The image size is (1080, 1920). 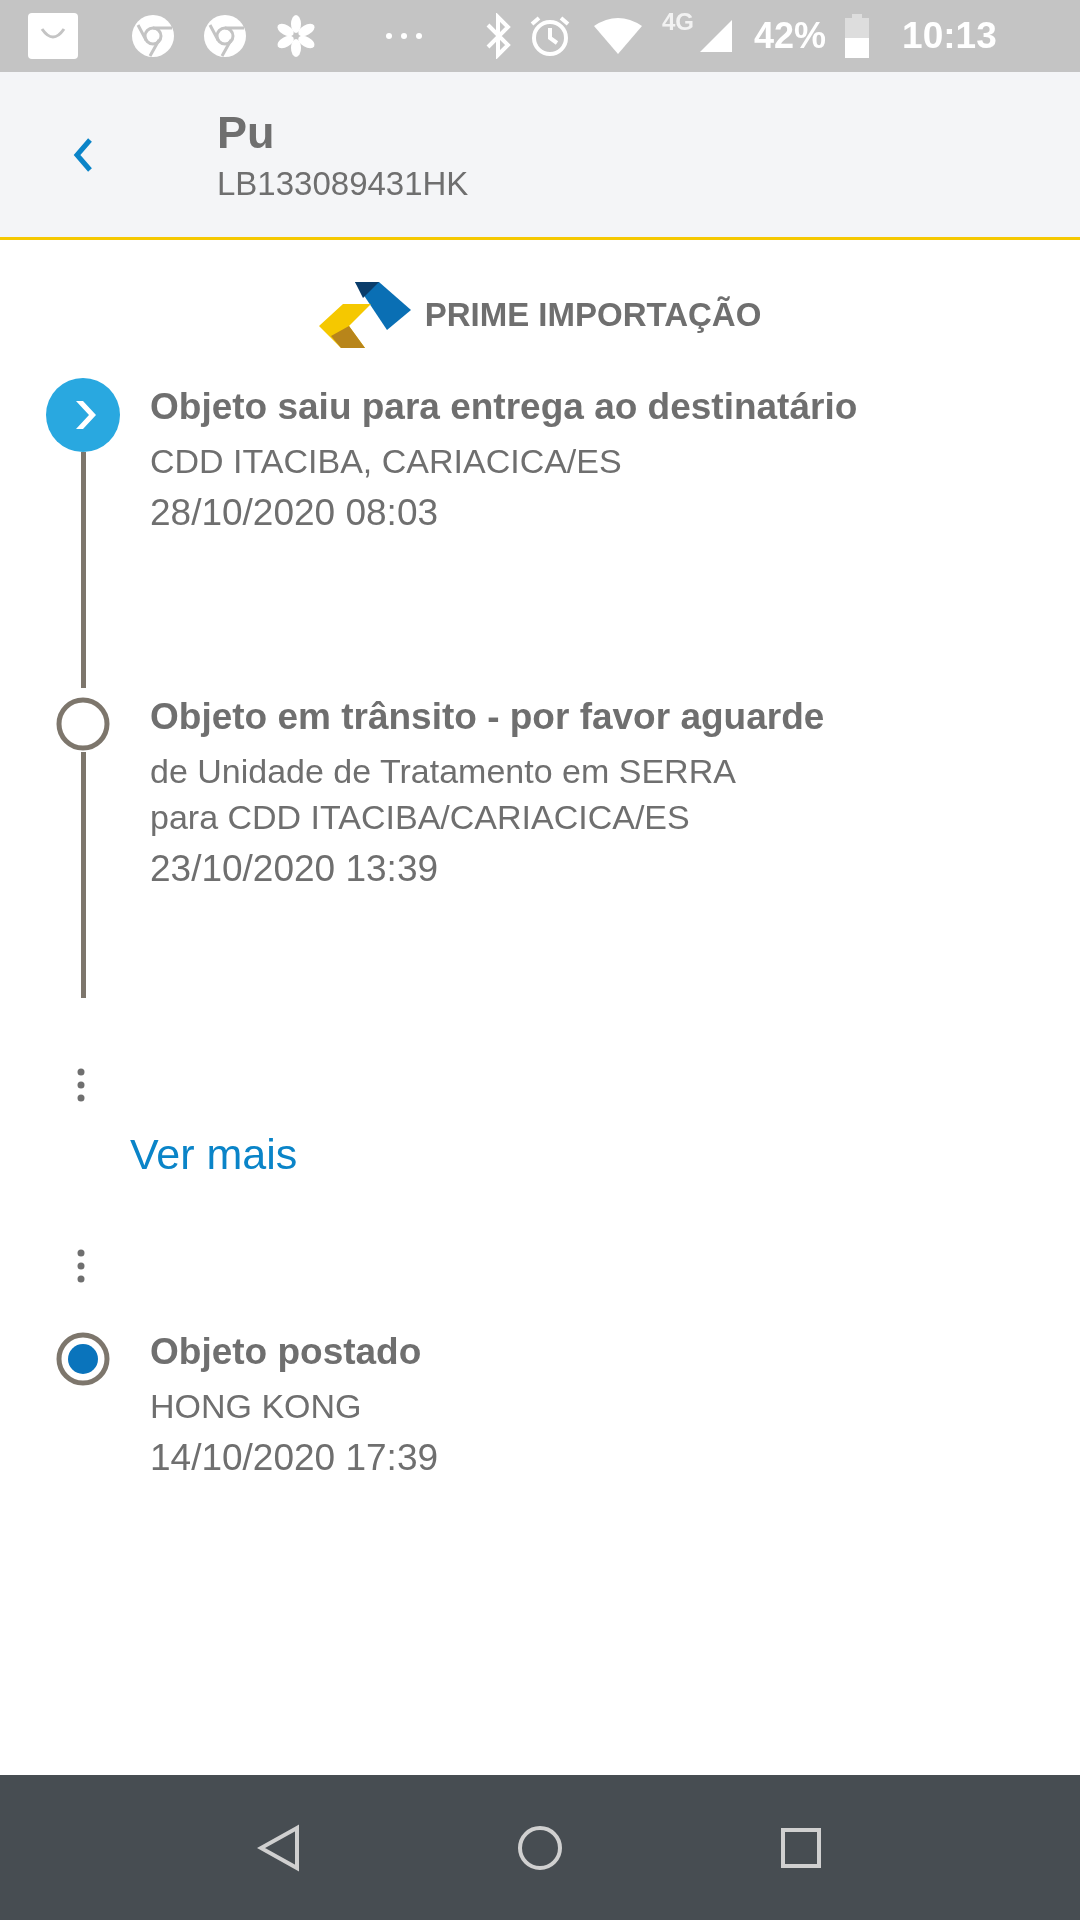 I want to click on event-title: Objeto em trânsito - por favor aguarde, so click(x=487, y=717).